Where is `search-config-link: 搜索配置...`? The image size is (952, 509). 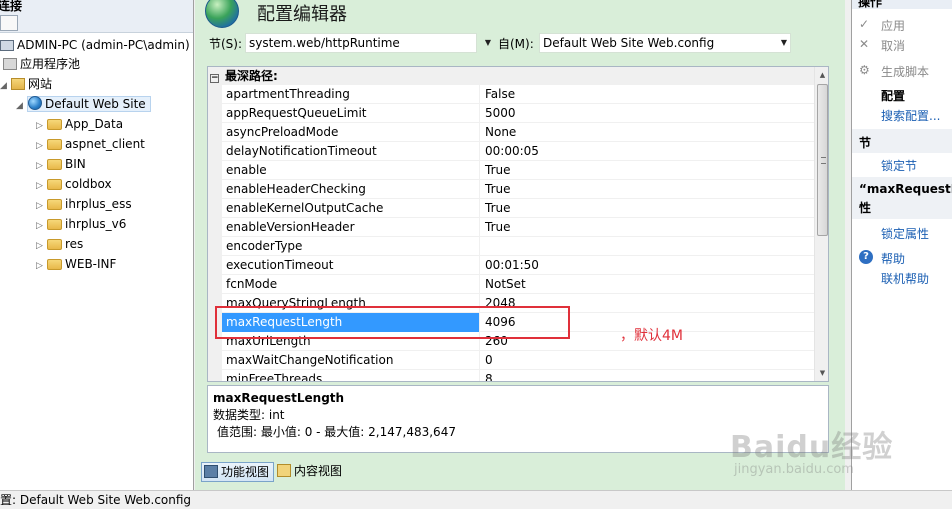 search-config-link: 搜索配置... is located at coordinates (910, 115).